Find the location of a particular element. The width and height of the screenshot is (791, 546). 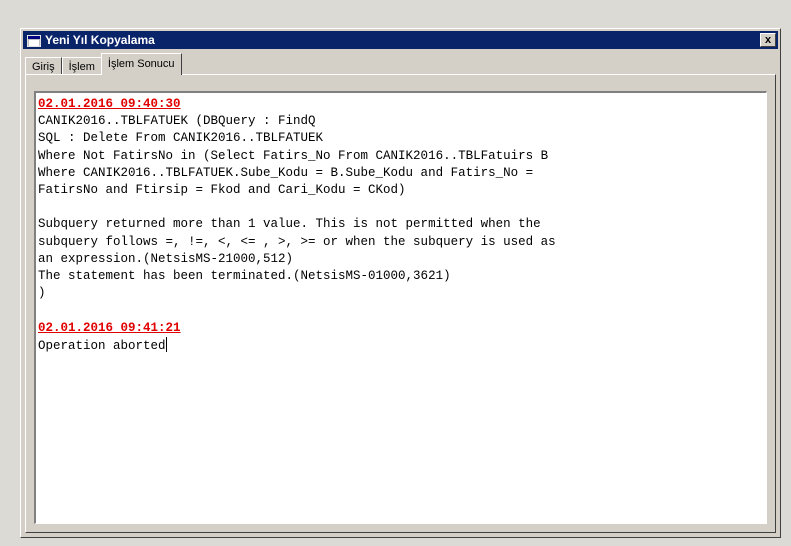

window-icon is located at coordinates (34, 41).